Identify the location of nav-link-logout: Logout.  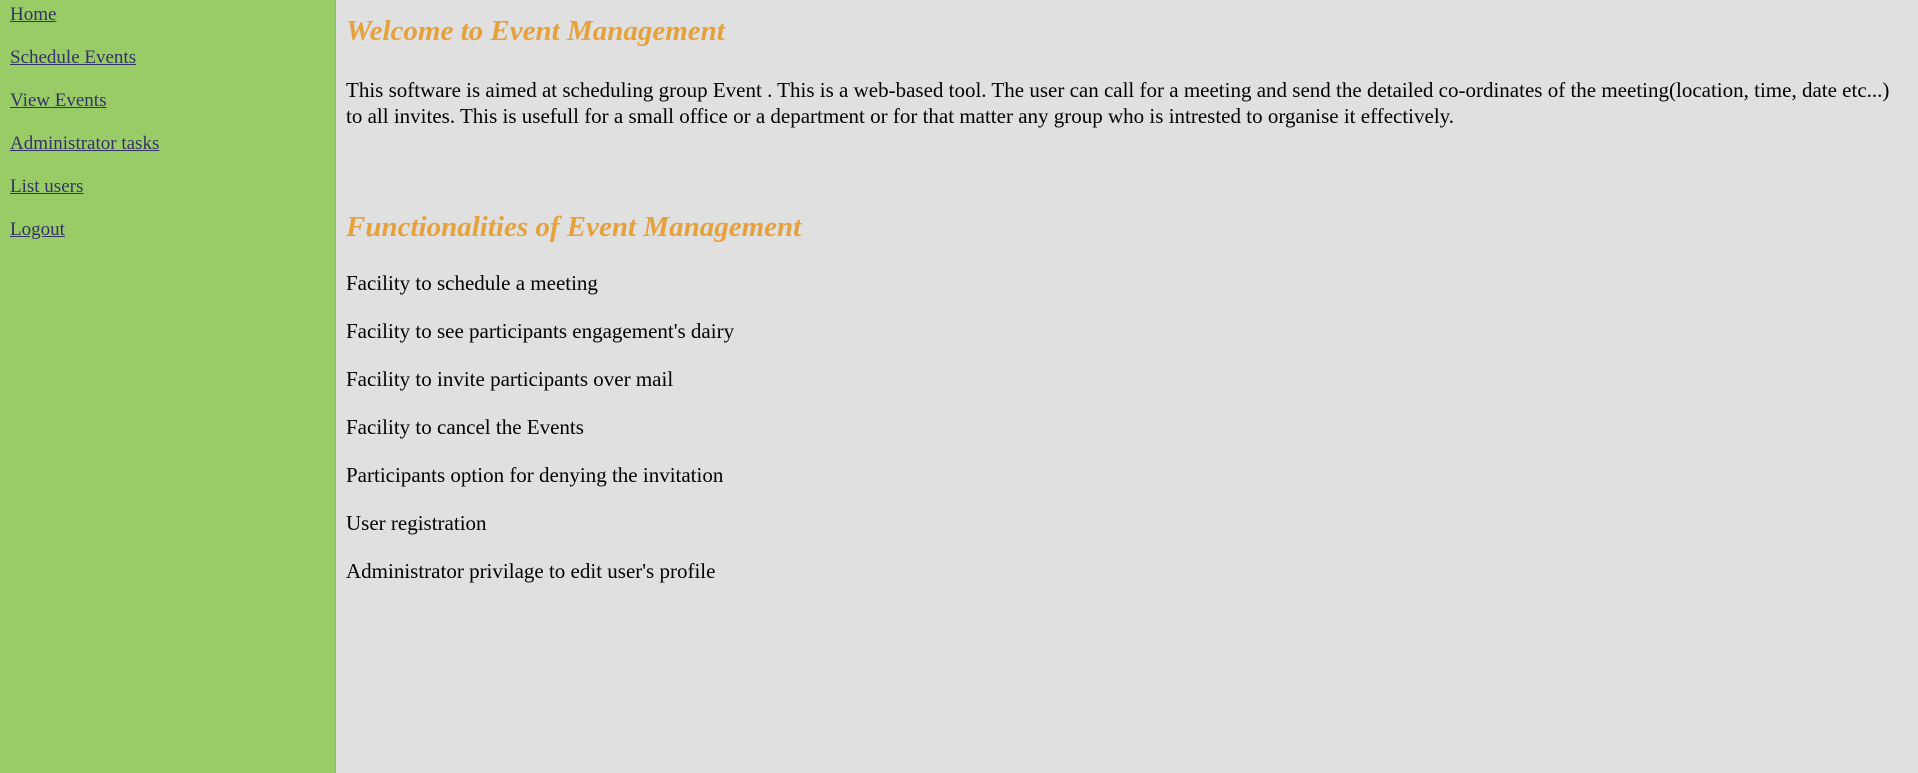
(172, 230).